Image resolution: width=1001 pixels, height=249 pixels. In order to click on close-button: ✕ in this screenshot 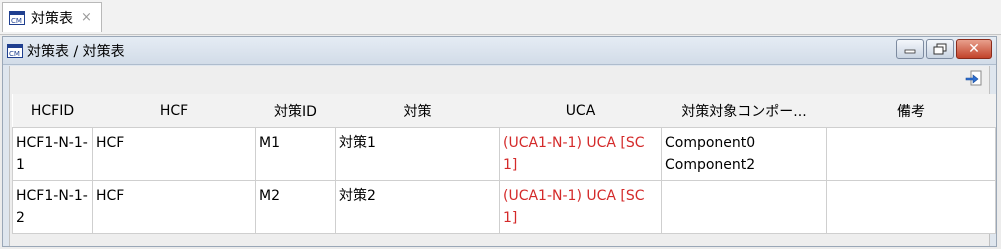, I will do `click(974, 49)`.